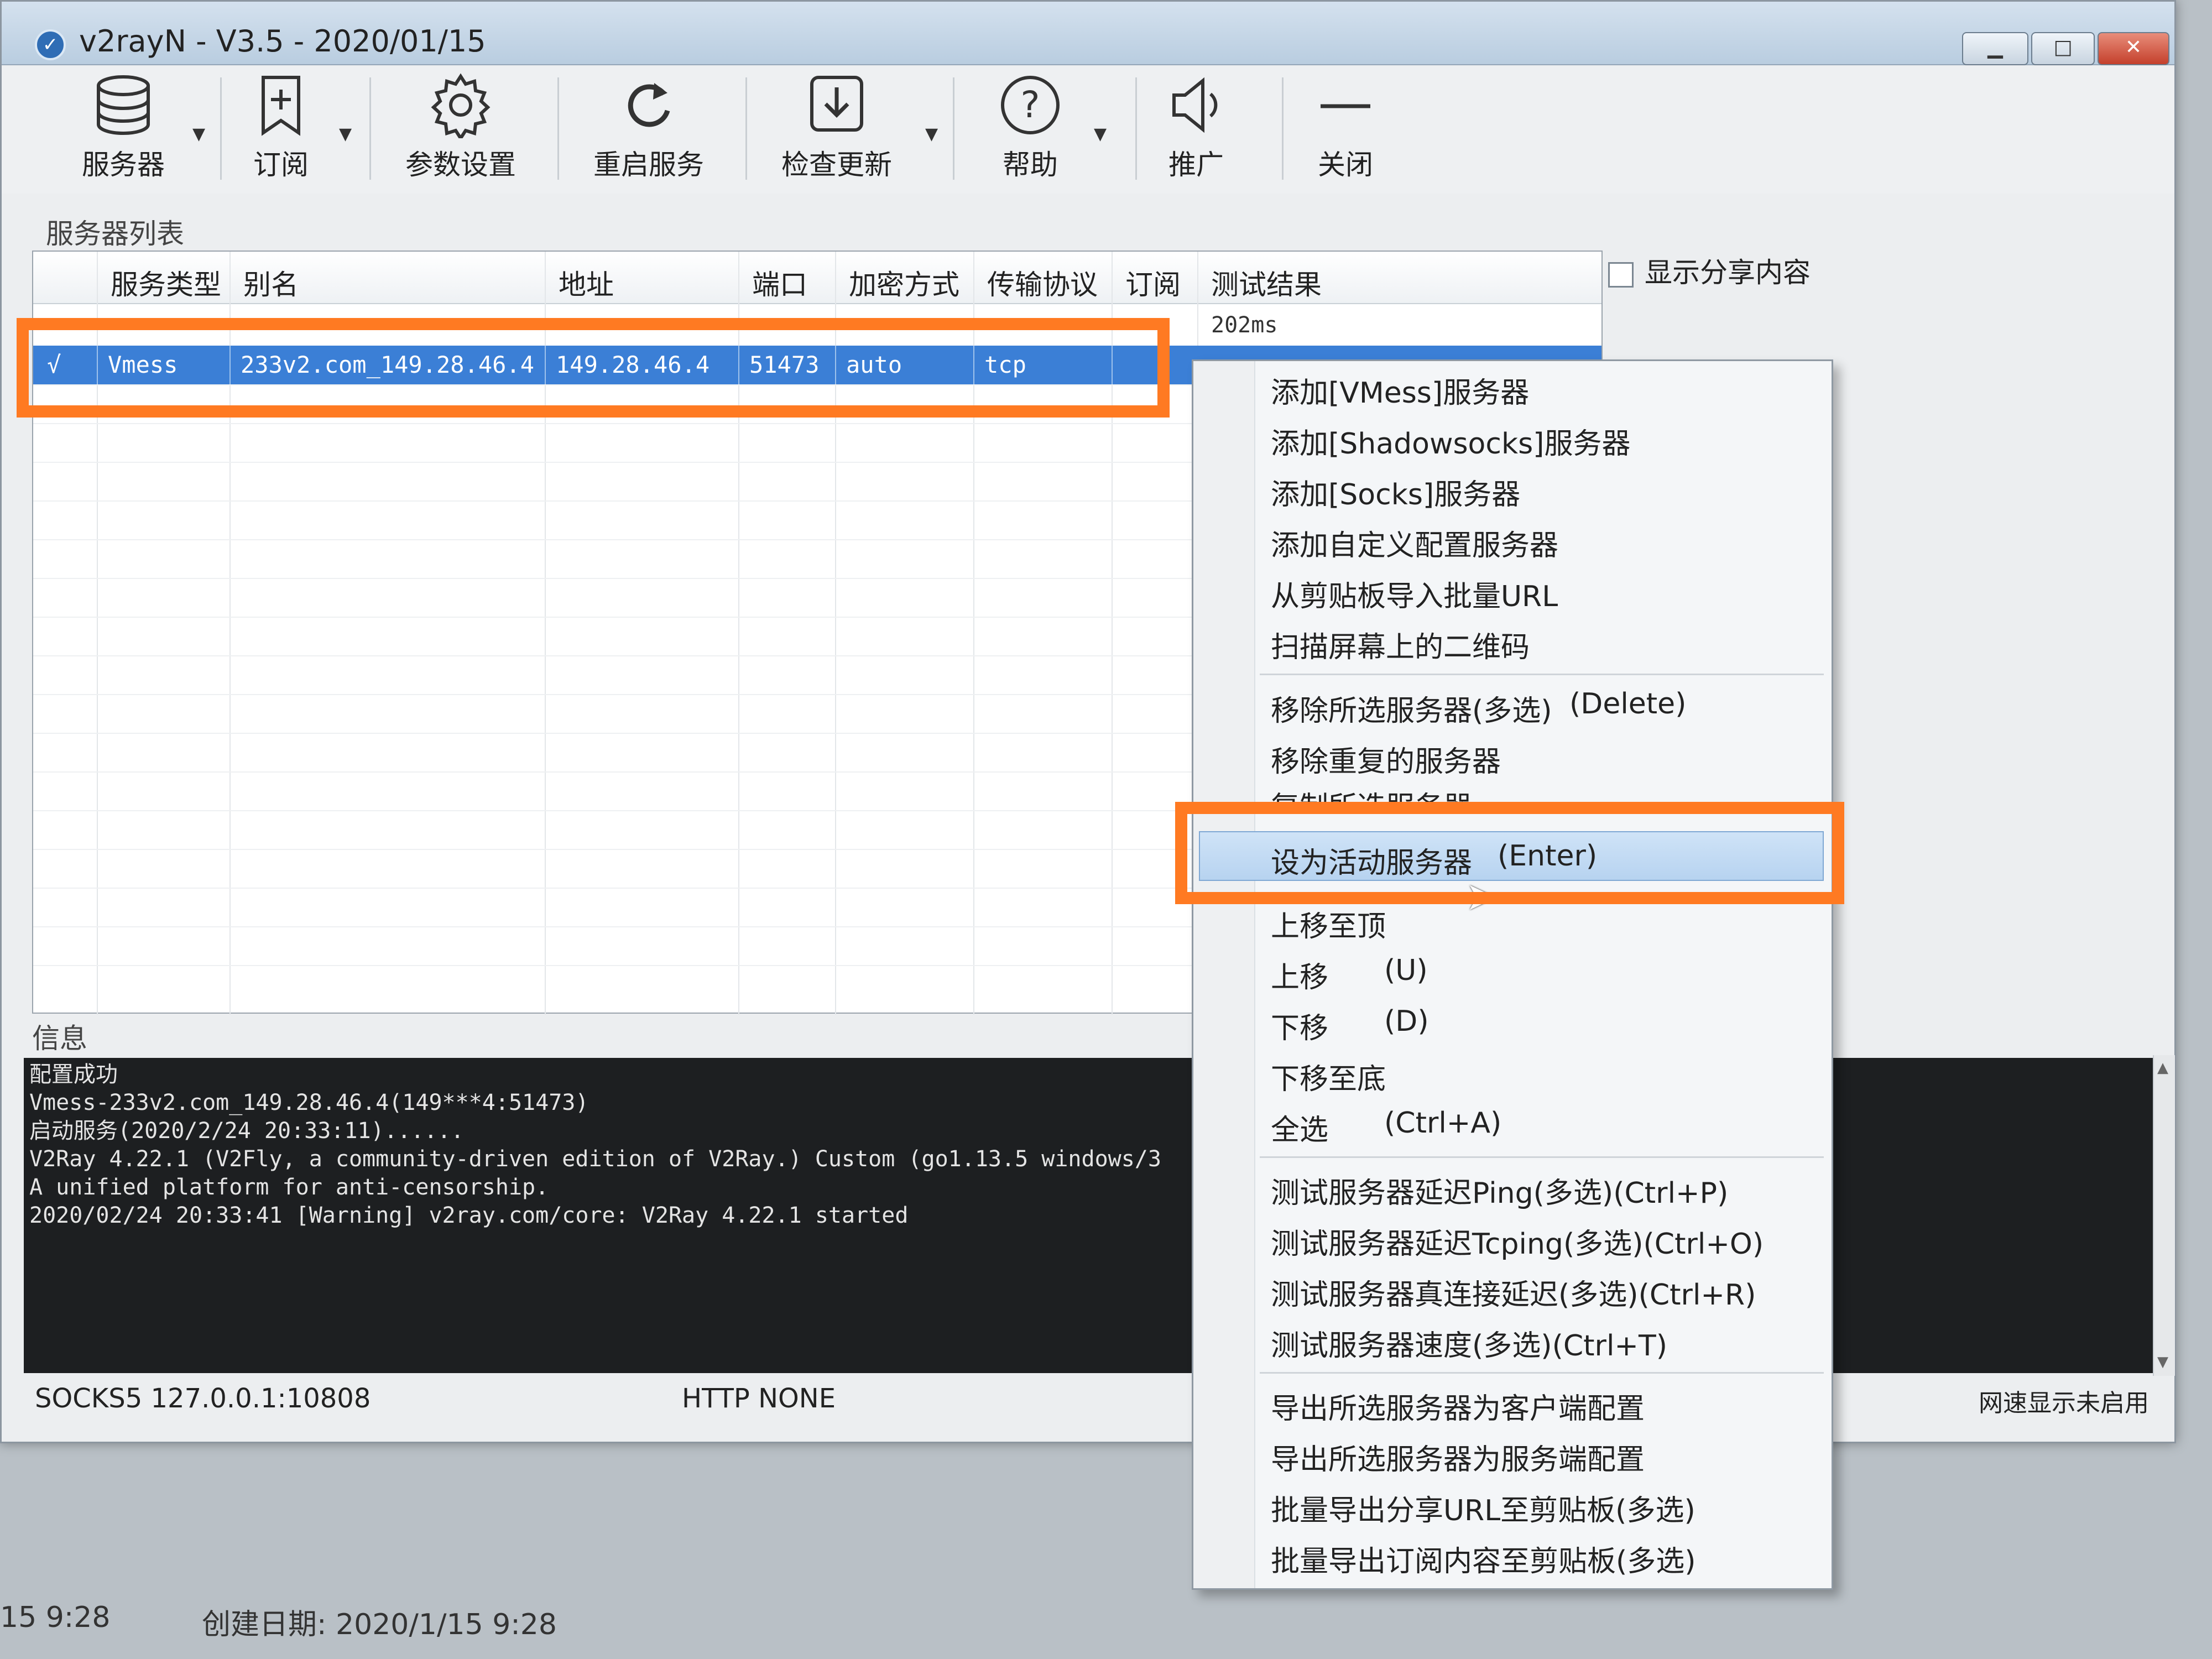 Image resolution: width=2212 pixels, height=1659 pixels. Describe the element at coordinates (1479, 708) in the screenshot. I see `menu-item-remove-selected: 移除所选服务器(多选) (Delete)` at that location.